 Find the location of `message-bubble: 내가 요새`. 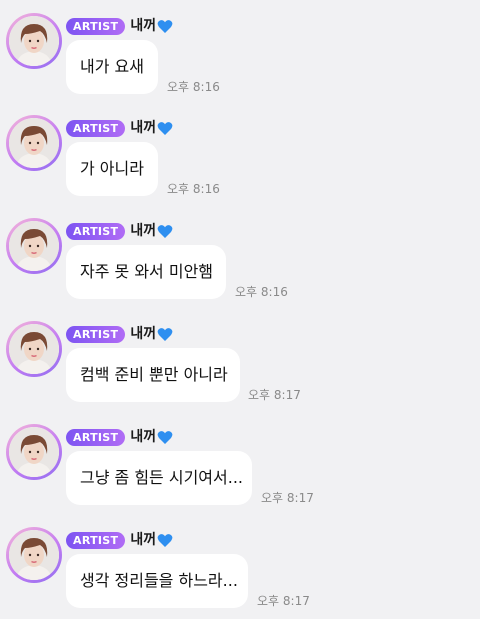

message-bubble: 내가 요새 is located at coordinates (112, 67).